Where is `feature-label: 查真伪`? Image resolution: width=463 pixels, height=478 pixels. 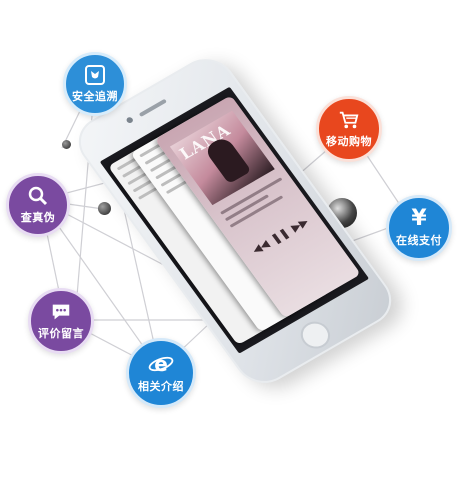 feature-label: 查真伪 is located at coordinates (38, 217).